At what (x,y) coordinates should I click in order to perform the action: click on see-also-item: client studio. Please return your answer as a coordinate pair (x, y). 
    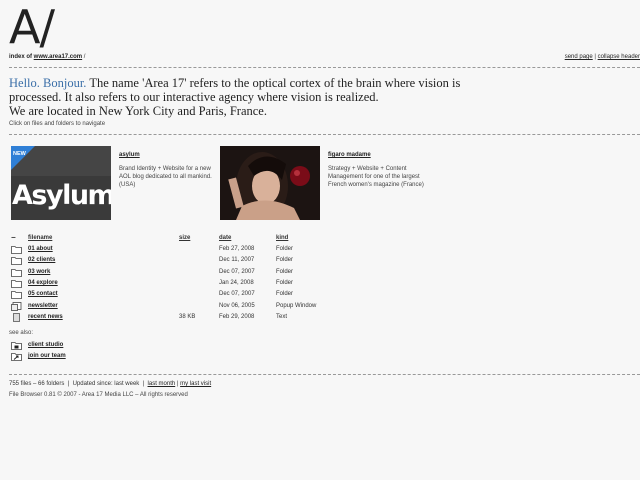
    Looking at the image, I should click on (320, 346).